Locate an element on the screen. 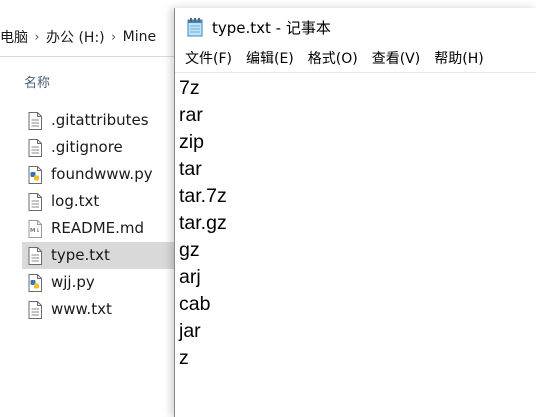 This screenshot has height=417, width=536. notepad-app-icon is located at coordinates (195, 27).